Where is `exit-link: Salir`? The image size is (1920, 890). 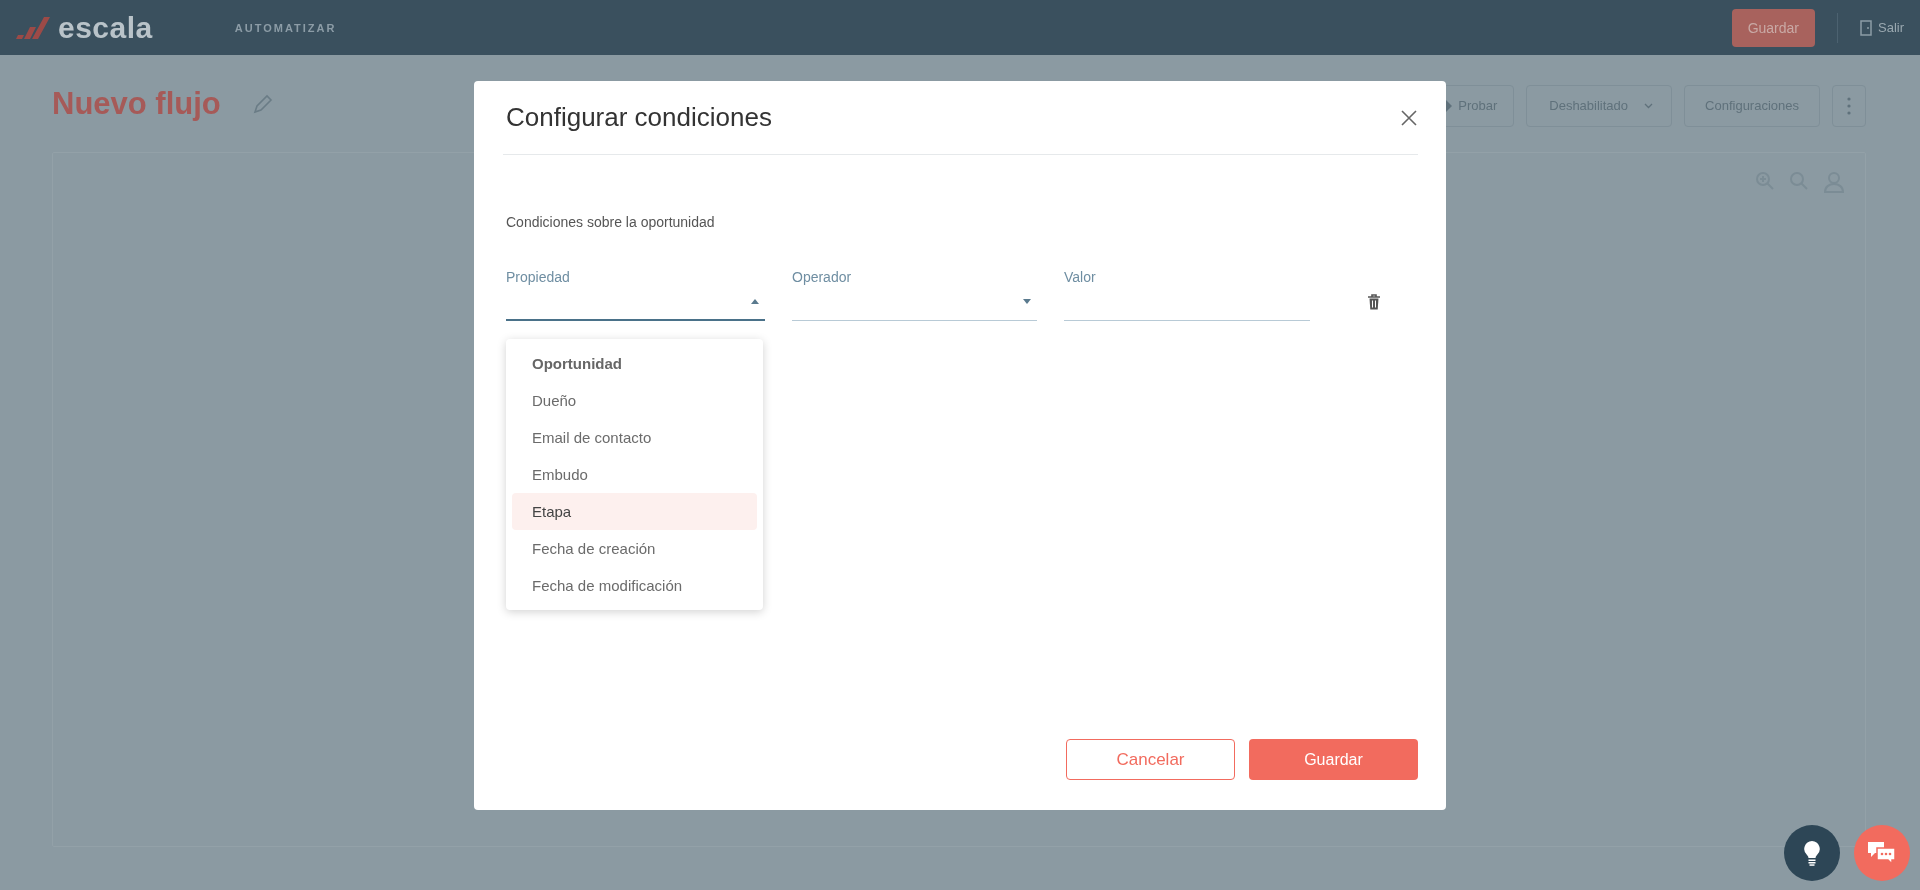 exit-link: Salir is located at coordinates (1882, 27).